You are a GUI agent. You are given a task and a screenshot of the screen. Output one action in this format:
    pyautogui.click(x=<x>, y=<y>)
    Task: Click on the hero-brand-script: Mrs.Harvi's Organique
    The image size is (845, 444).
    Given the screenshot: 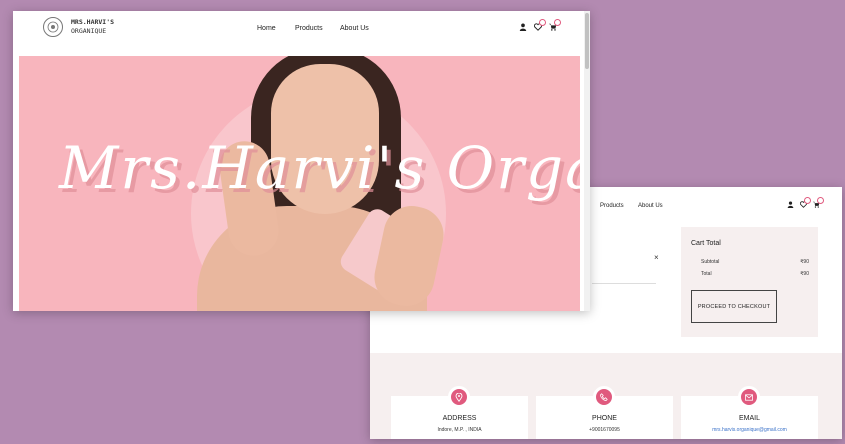 What is the action you would take?
    pyautogui.click(x=319, y=168)
    